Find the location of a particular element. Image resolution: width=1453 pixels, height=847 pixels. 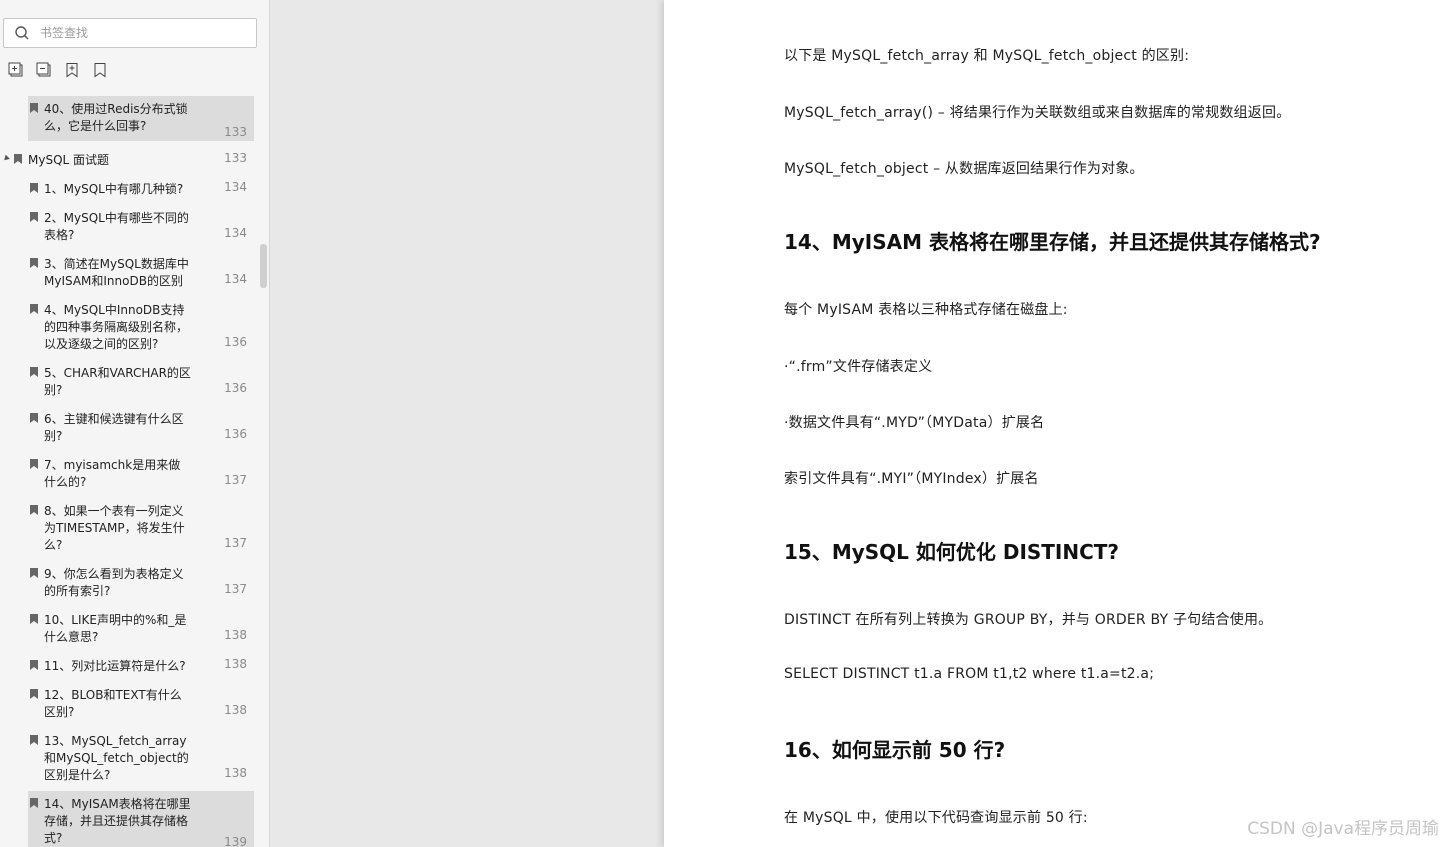

section-heading: 15、MySQL 如何优化 DISTINCT? is located at coordinates (952, 552).